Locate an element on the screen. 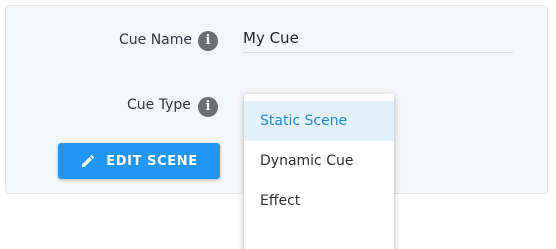 This screenshot has width=556, height=249. cue-type-label: Cue Type is located at coordinates (159, 105).